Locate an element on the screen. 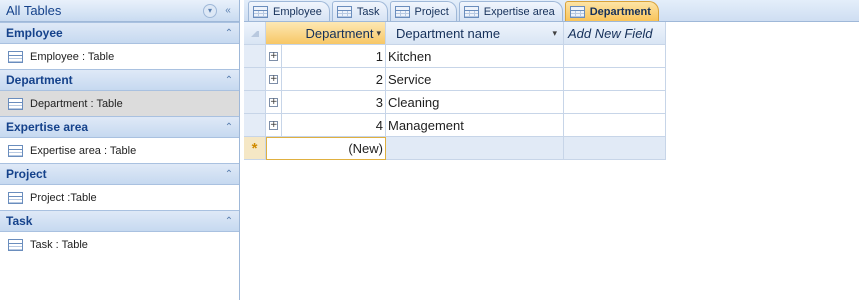 The height and width of the screenshot is (300, 859). nav-pane-header: All Tables ▾ « is located at coordinates (119, 11).